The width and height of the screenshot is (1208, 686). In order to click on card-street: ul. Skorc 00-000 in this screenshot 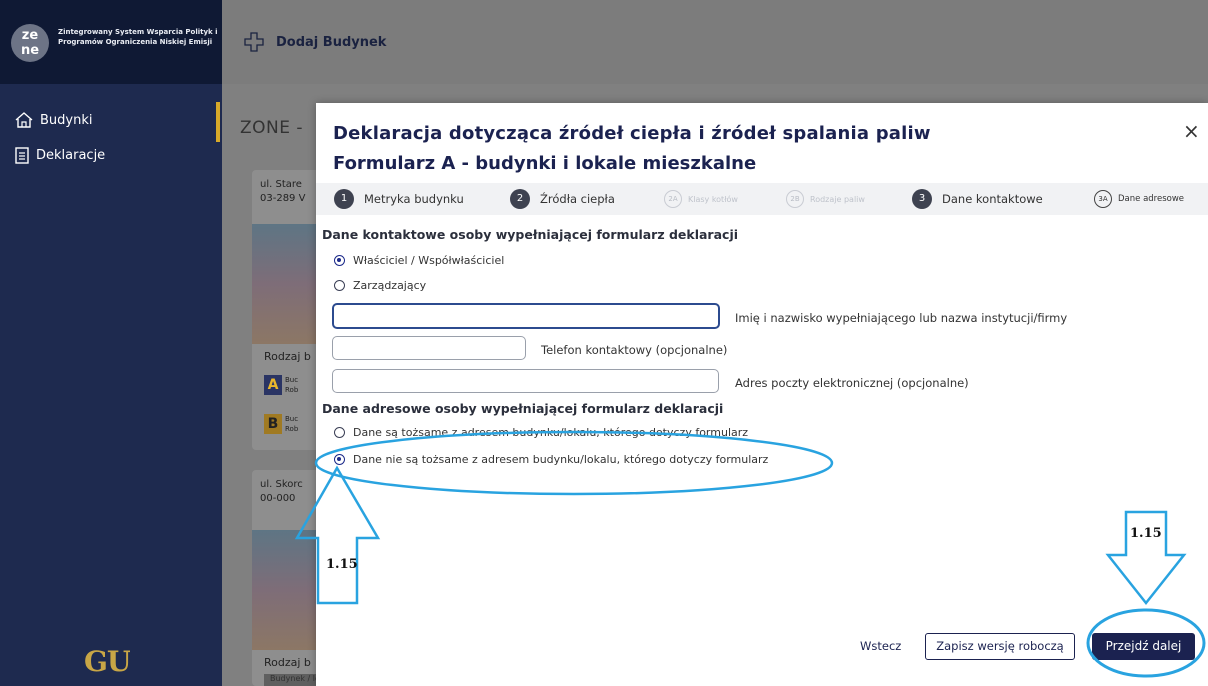, I will do `click(281, 491)`.